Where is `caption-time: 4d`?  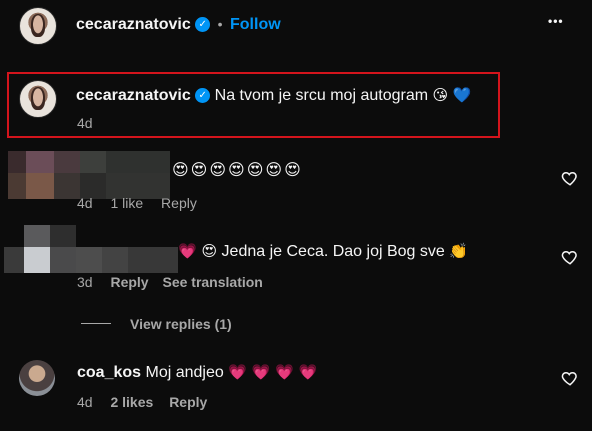
caption-time: 4d is located at coordinates (85, 123).